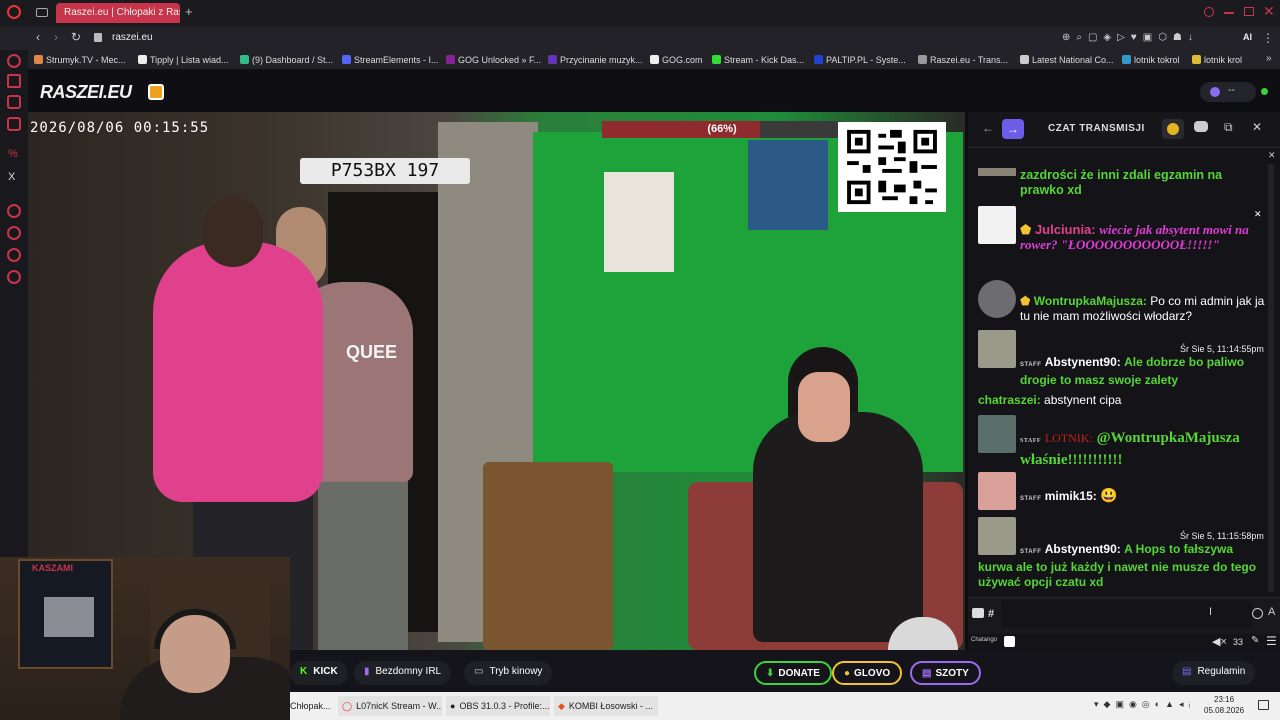 Image resolution: width=1280 pixels, height=720 pixels. I want to click on site-logo: RASZEI.EU, so click(86, 92).